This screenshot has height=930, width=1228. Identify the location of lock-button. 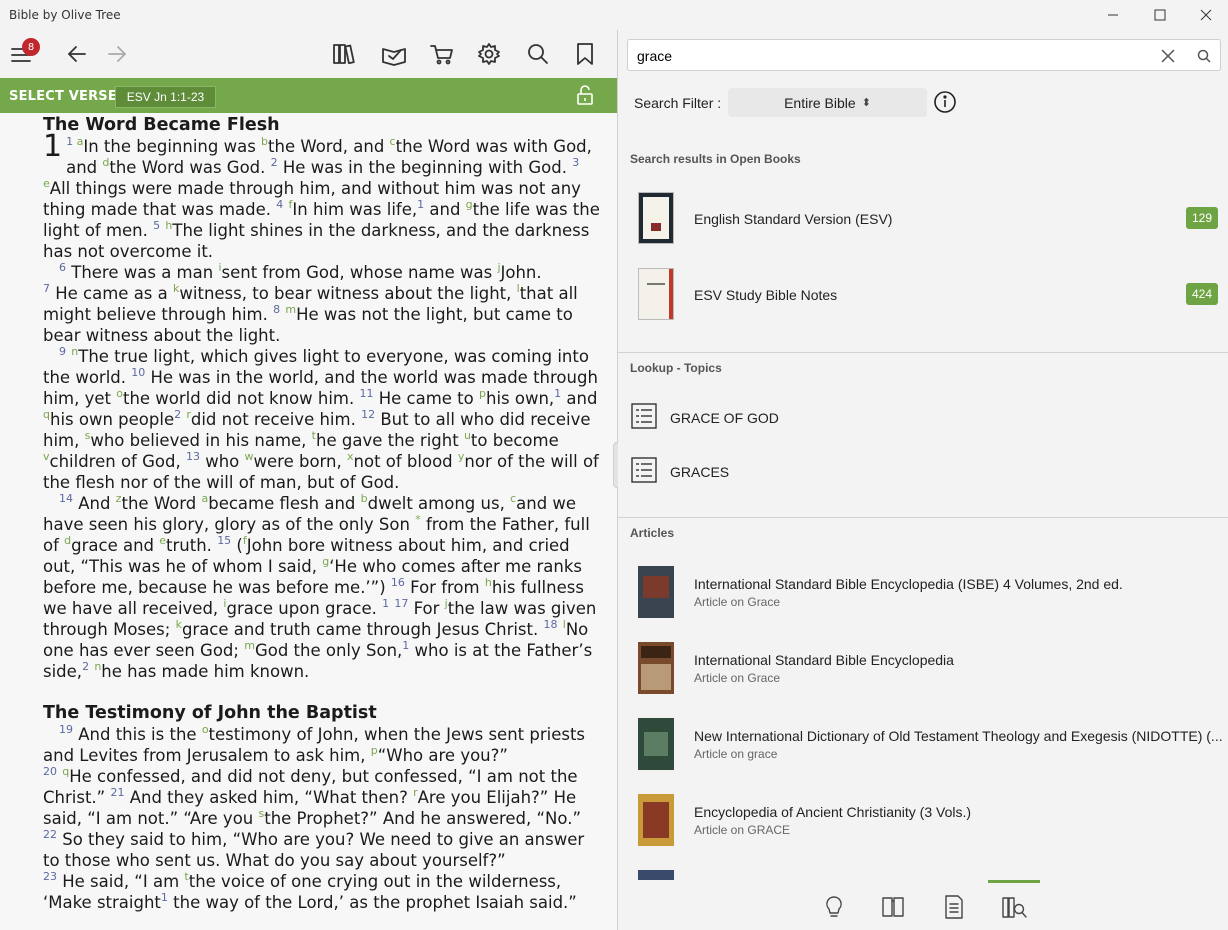
(585, 95).